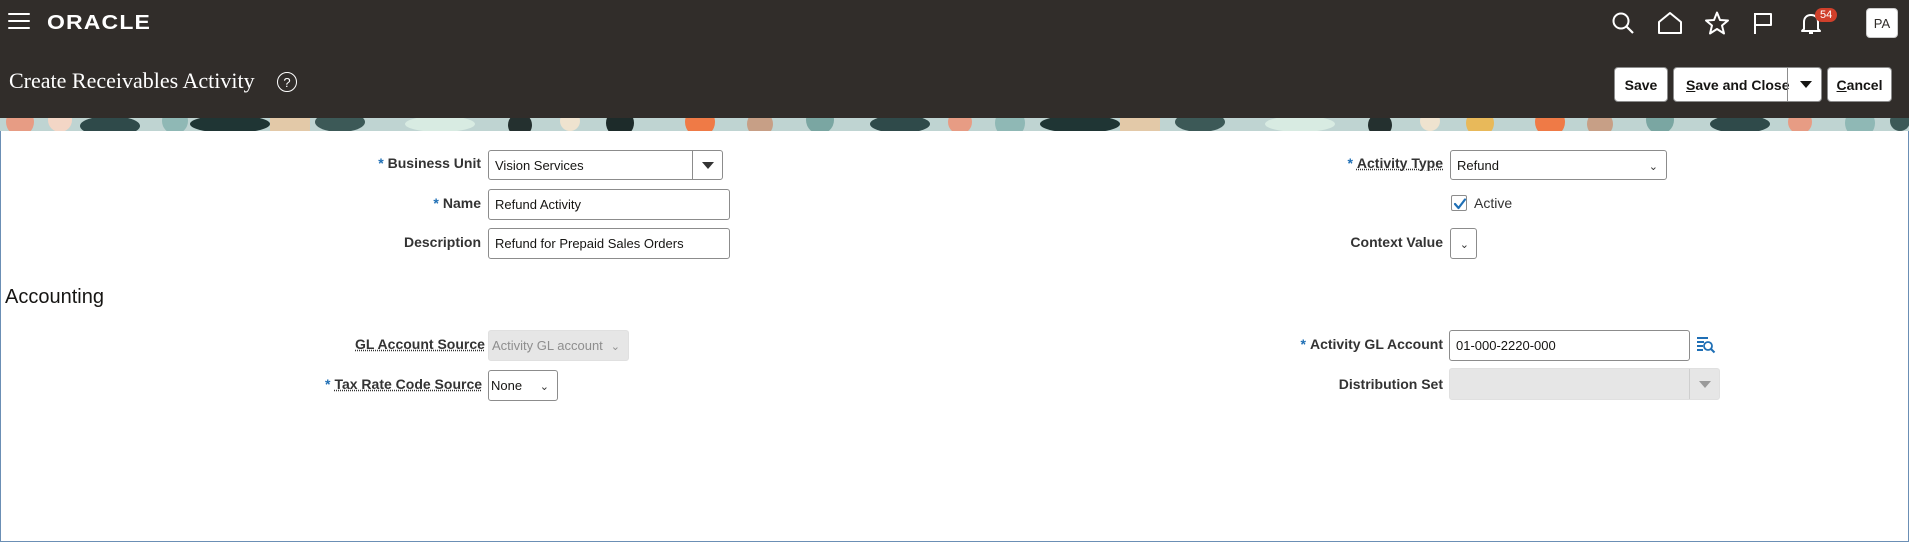 Image resolution: width=1909 pixels, height=542 pixels. Describe the element at coordinates (1806, 84) in the screenshot. I see `save-options-dropdown-icon` at that location.